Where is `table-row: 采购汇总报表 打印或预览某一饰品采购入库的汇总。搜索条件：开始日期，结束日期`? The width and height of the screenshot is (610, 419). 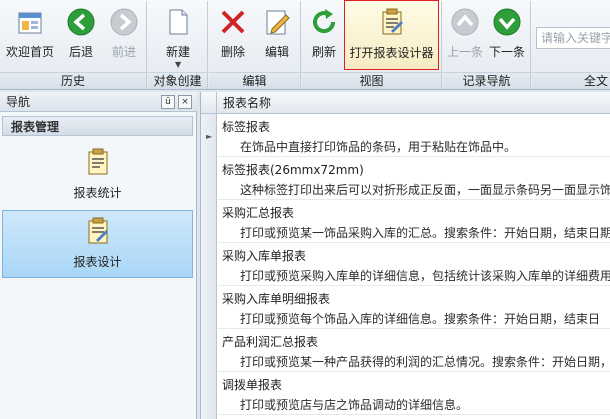 table-row: 采购汇总报表 打印或预览某一饰品采购入库的汇总。搜索条件：开始日期，结束日期 is located at coordinates (414, 221).